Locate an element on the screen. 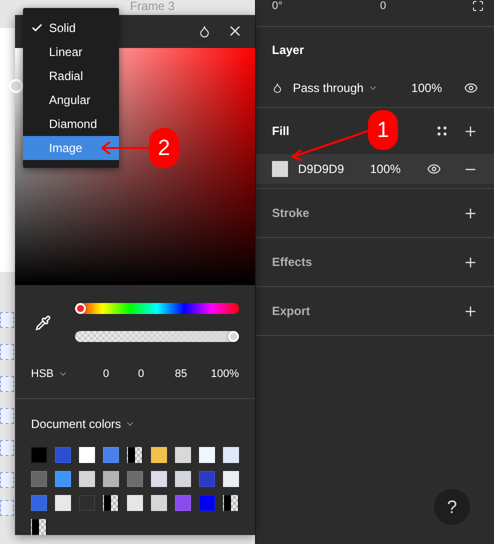  document-colors-dropdown: Document colors is located at coordinates (83, 423).